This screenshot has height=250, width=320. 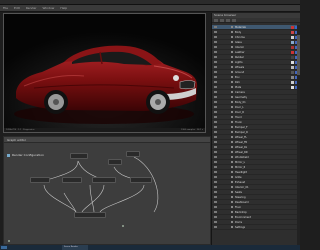 What do you see at coordinates (222, 20) in the screenshot?
I see `remove-button` at bounding box center [222, 20].